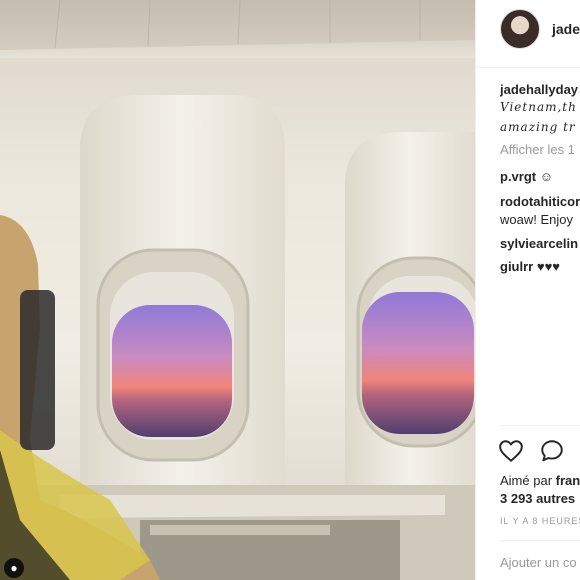 This screenshot has height=580, width=580. What do you see at coordinates (511, 451) in the screenshot?
I see `heart-icon` at bounding box center [511, 451].